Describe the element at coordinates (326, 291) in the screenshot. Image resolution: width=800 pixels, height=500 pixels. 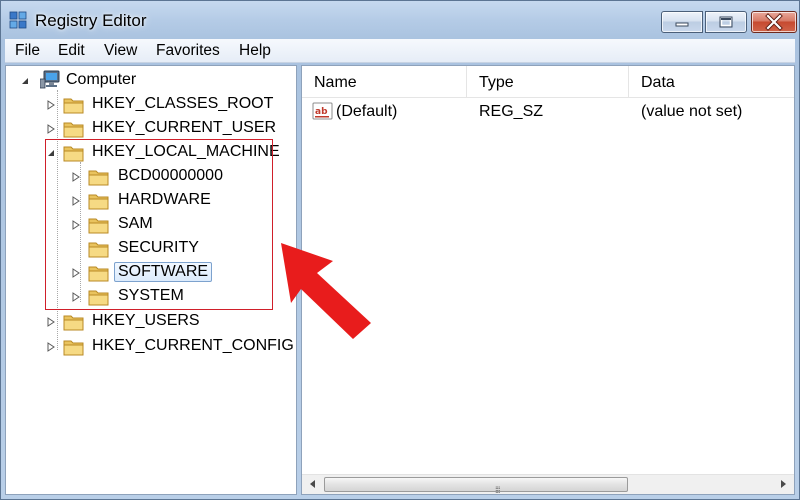
I see `pointer-arrow-icon` at that location.